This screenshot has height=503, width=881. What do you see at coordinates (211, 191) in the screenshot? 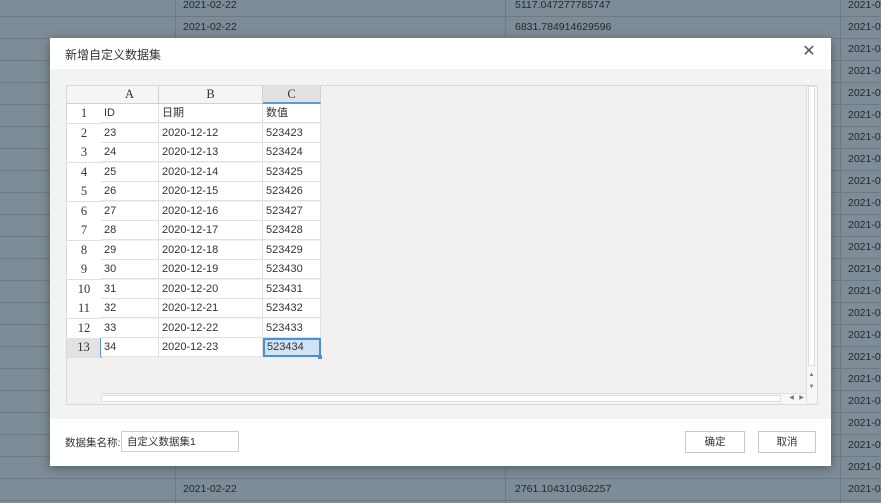
I see `grid-cell: 2020-12-15` at bounding box center [211, 191].